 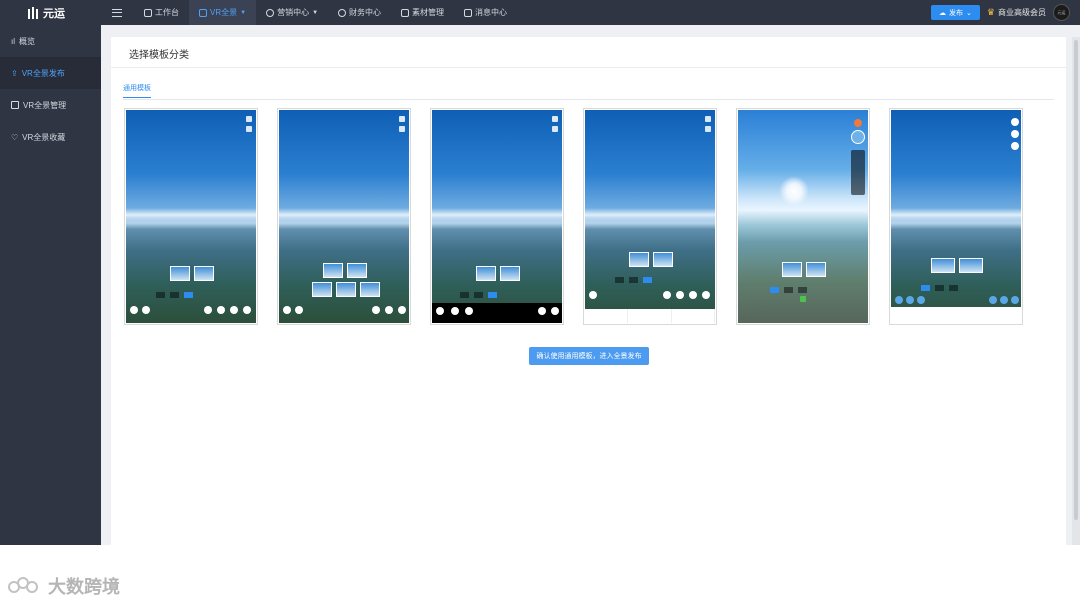 What do you see at coordinates (270, 12) in the screenshot?
I see `marketing-icon` at bounding box center [270, 12].